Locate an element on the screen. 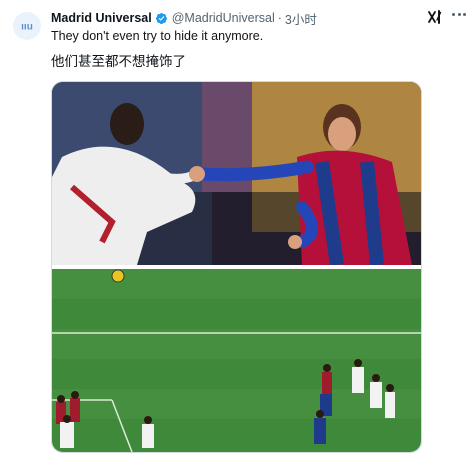  madrid-universal-logo: ııu is located at coordinates (27, 26).